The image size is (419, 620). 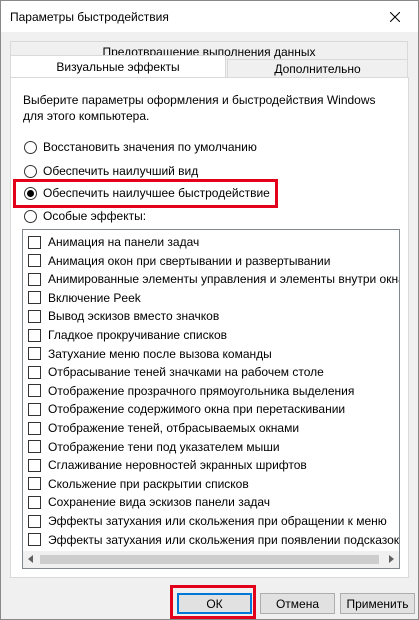 I want to click on effect-checkbox-item: Скольжение при раскрытии списков, so click(x=138, y=484).